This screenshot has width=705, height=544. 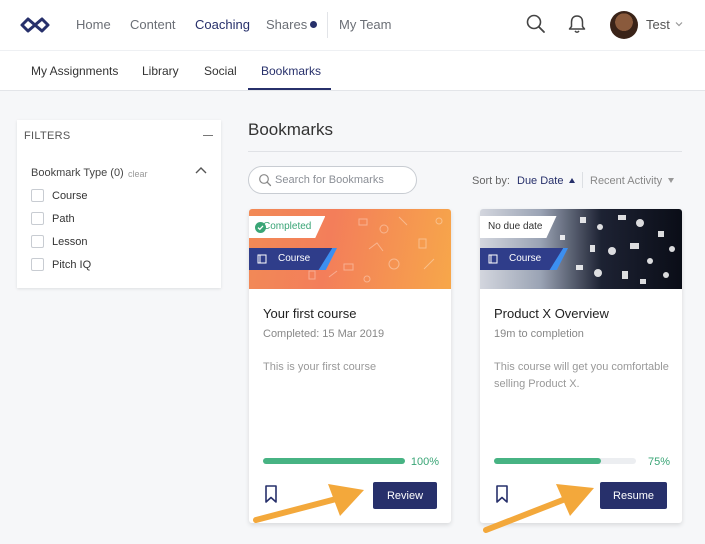 I want to click on bookmark-type-label: Bookmark Type (0), so click(x=77, y=173).